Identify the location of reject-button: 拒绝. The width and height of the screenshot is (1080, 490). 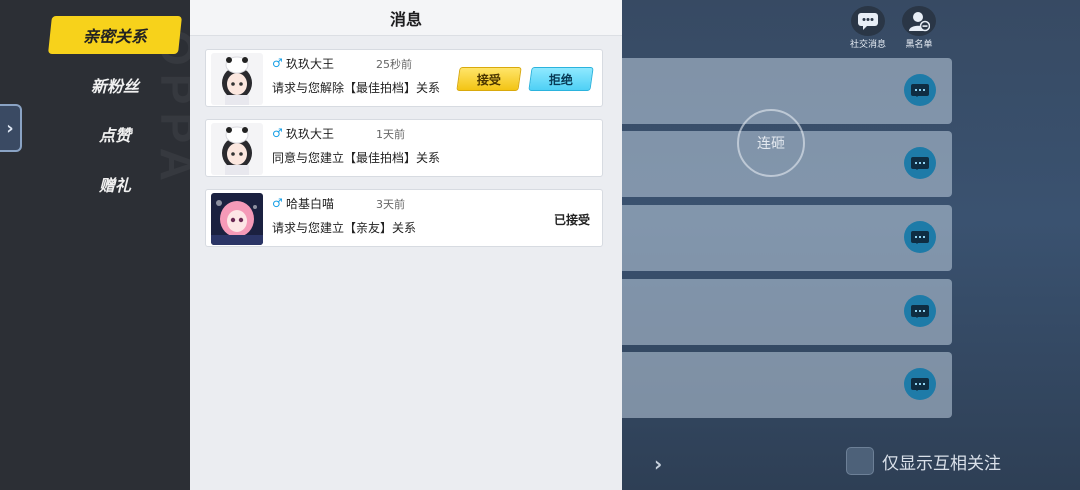
(561, 79).